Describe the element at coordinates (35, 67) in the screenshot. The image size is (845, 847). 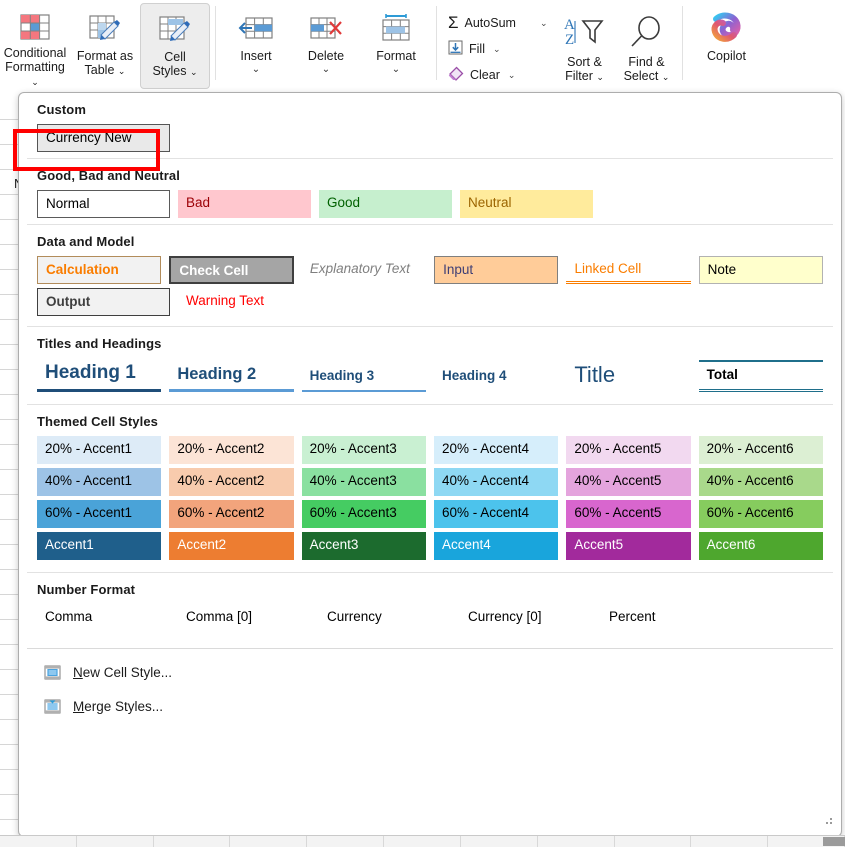
I see `ribbon-label-line2: Formatting` at that location.